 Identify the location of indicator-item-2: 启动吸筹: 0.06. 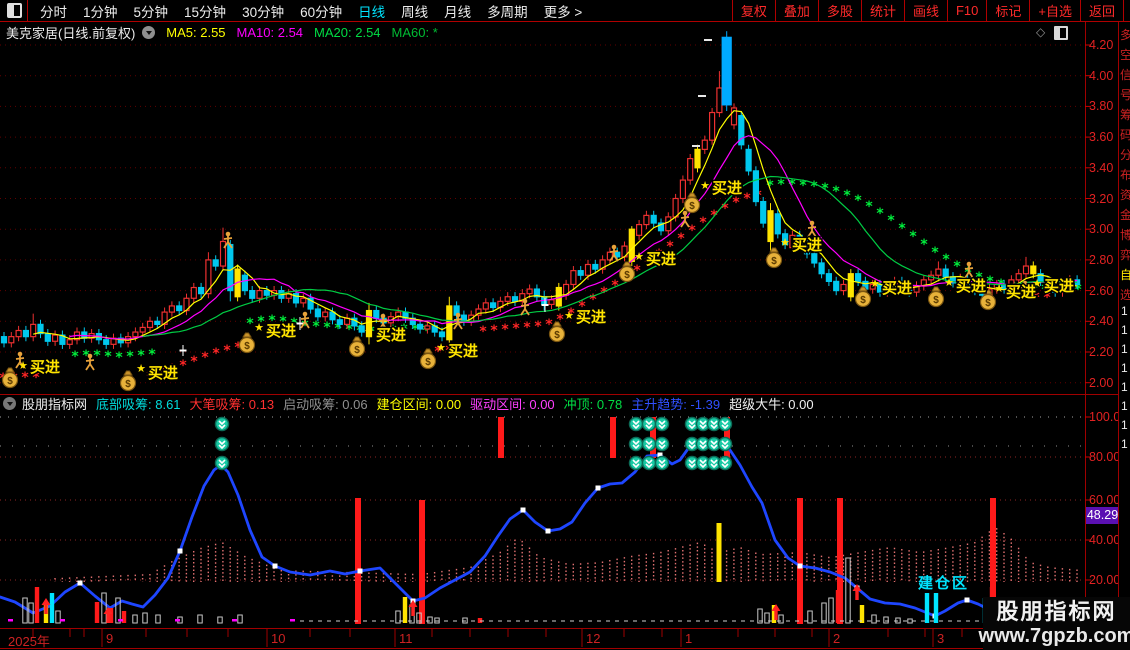
(325, 404).